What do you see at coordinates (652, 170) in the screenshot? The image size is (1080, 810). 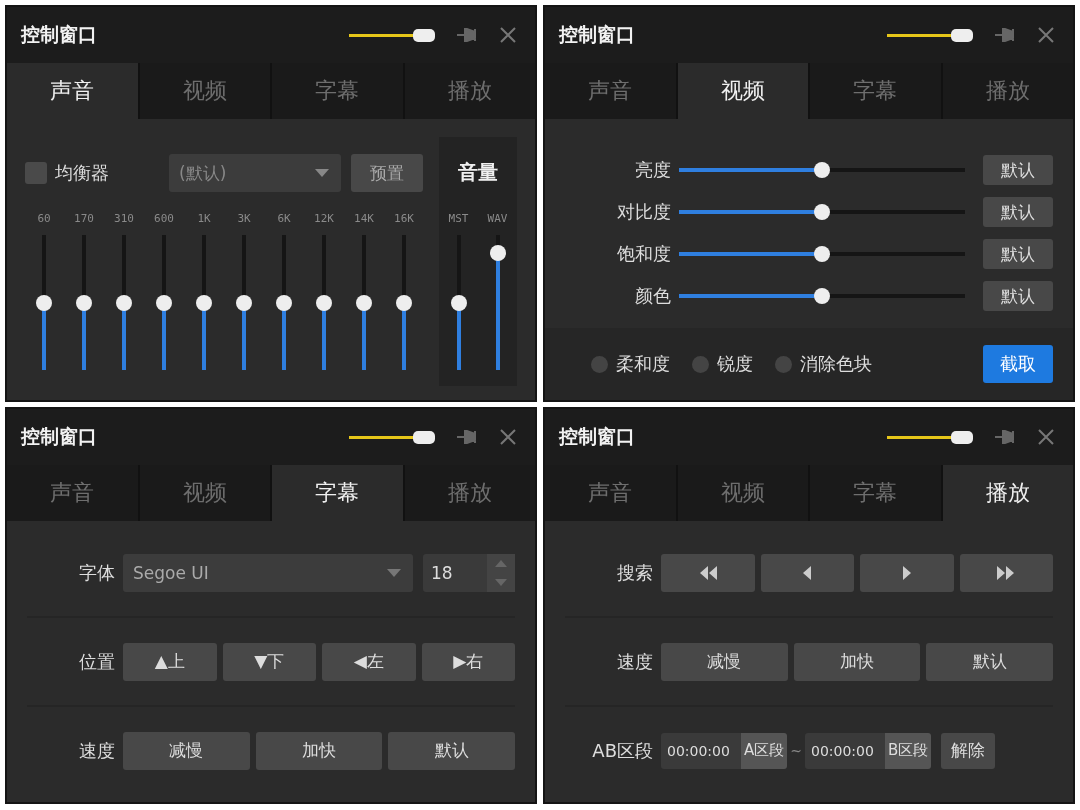 I see `slider-label: 亮度` at bounding box center [652, 170].